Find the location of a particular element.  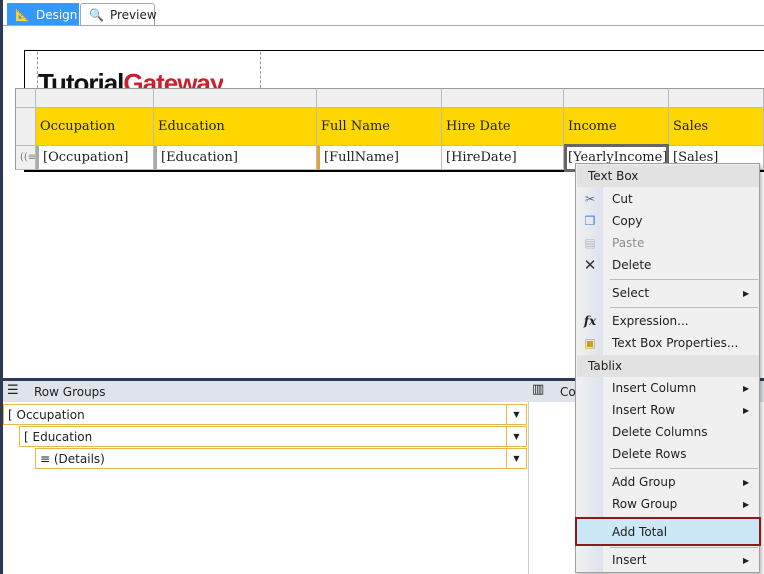

menu-label: Insert is located at coordinates (629, 560).